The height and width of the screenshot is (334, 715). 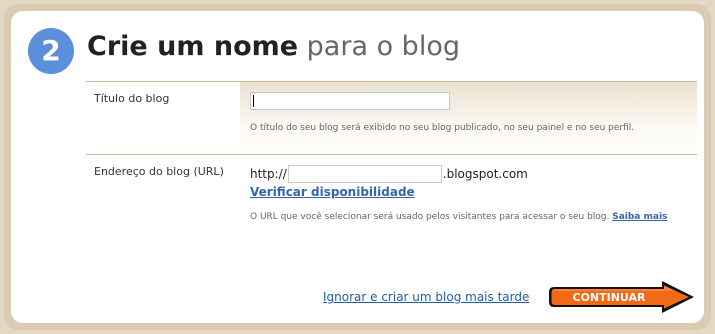 I want to click on skip-link: Ignorar e criar um blog mais tarde, so click(x=426, y=297).